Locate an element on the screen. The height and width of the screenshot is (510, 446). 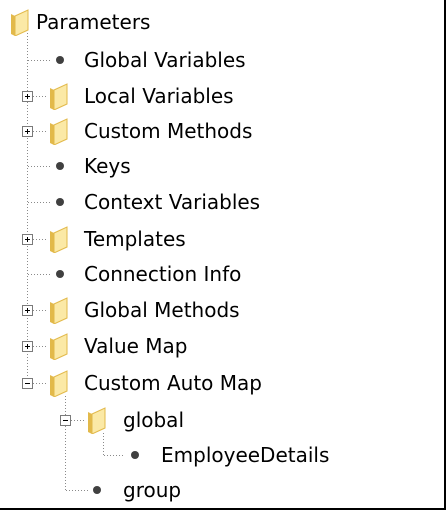
tree-node-label: Custom Methods is located at coordinates (168, 131).